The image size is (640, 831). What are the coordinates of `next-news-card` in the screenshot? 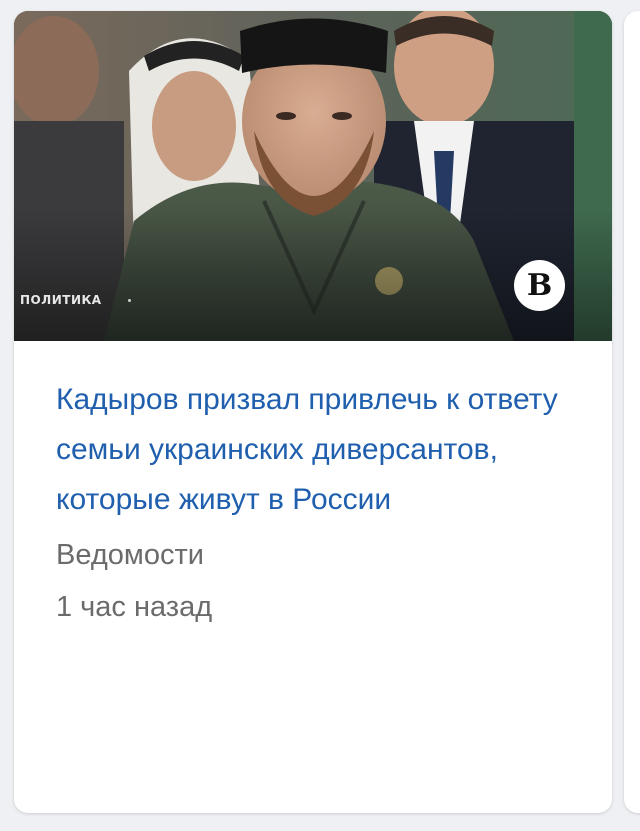 It's located at (632, 412).